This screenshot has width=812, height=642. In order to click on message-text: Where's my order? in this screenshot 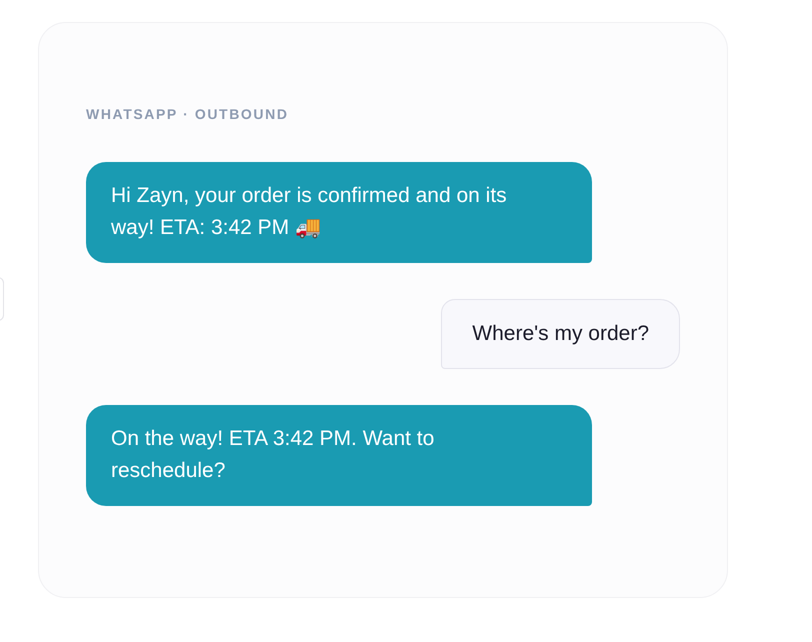, I will do `click(560, 333)`.